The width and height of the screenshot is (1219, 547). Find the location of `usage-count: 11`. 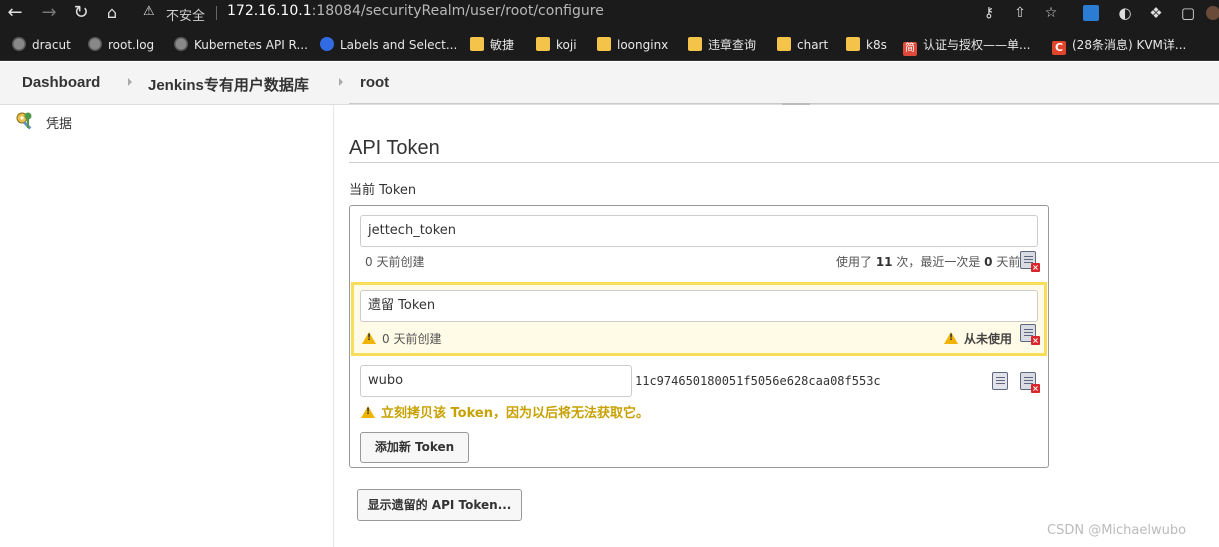

usage-count: 11 is located at coordinates (884, 262).